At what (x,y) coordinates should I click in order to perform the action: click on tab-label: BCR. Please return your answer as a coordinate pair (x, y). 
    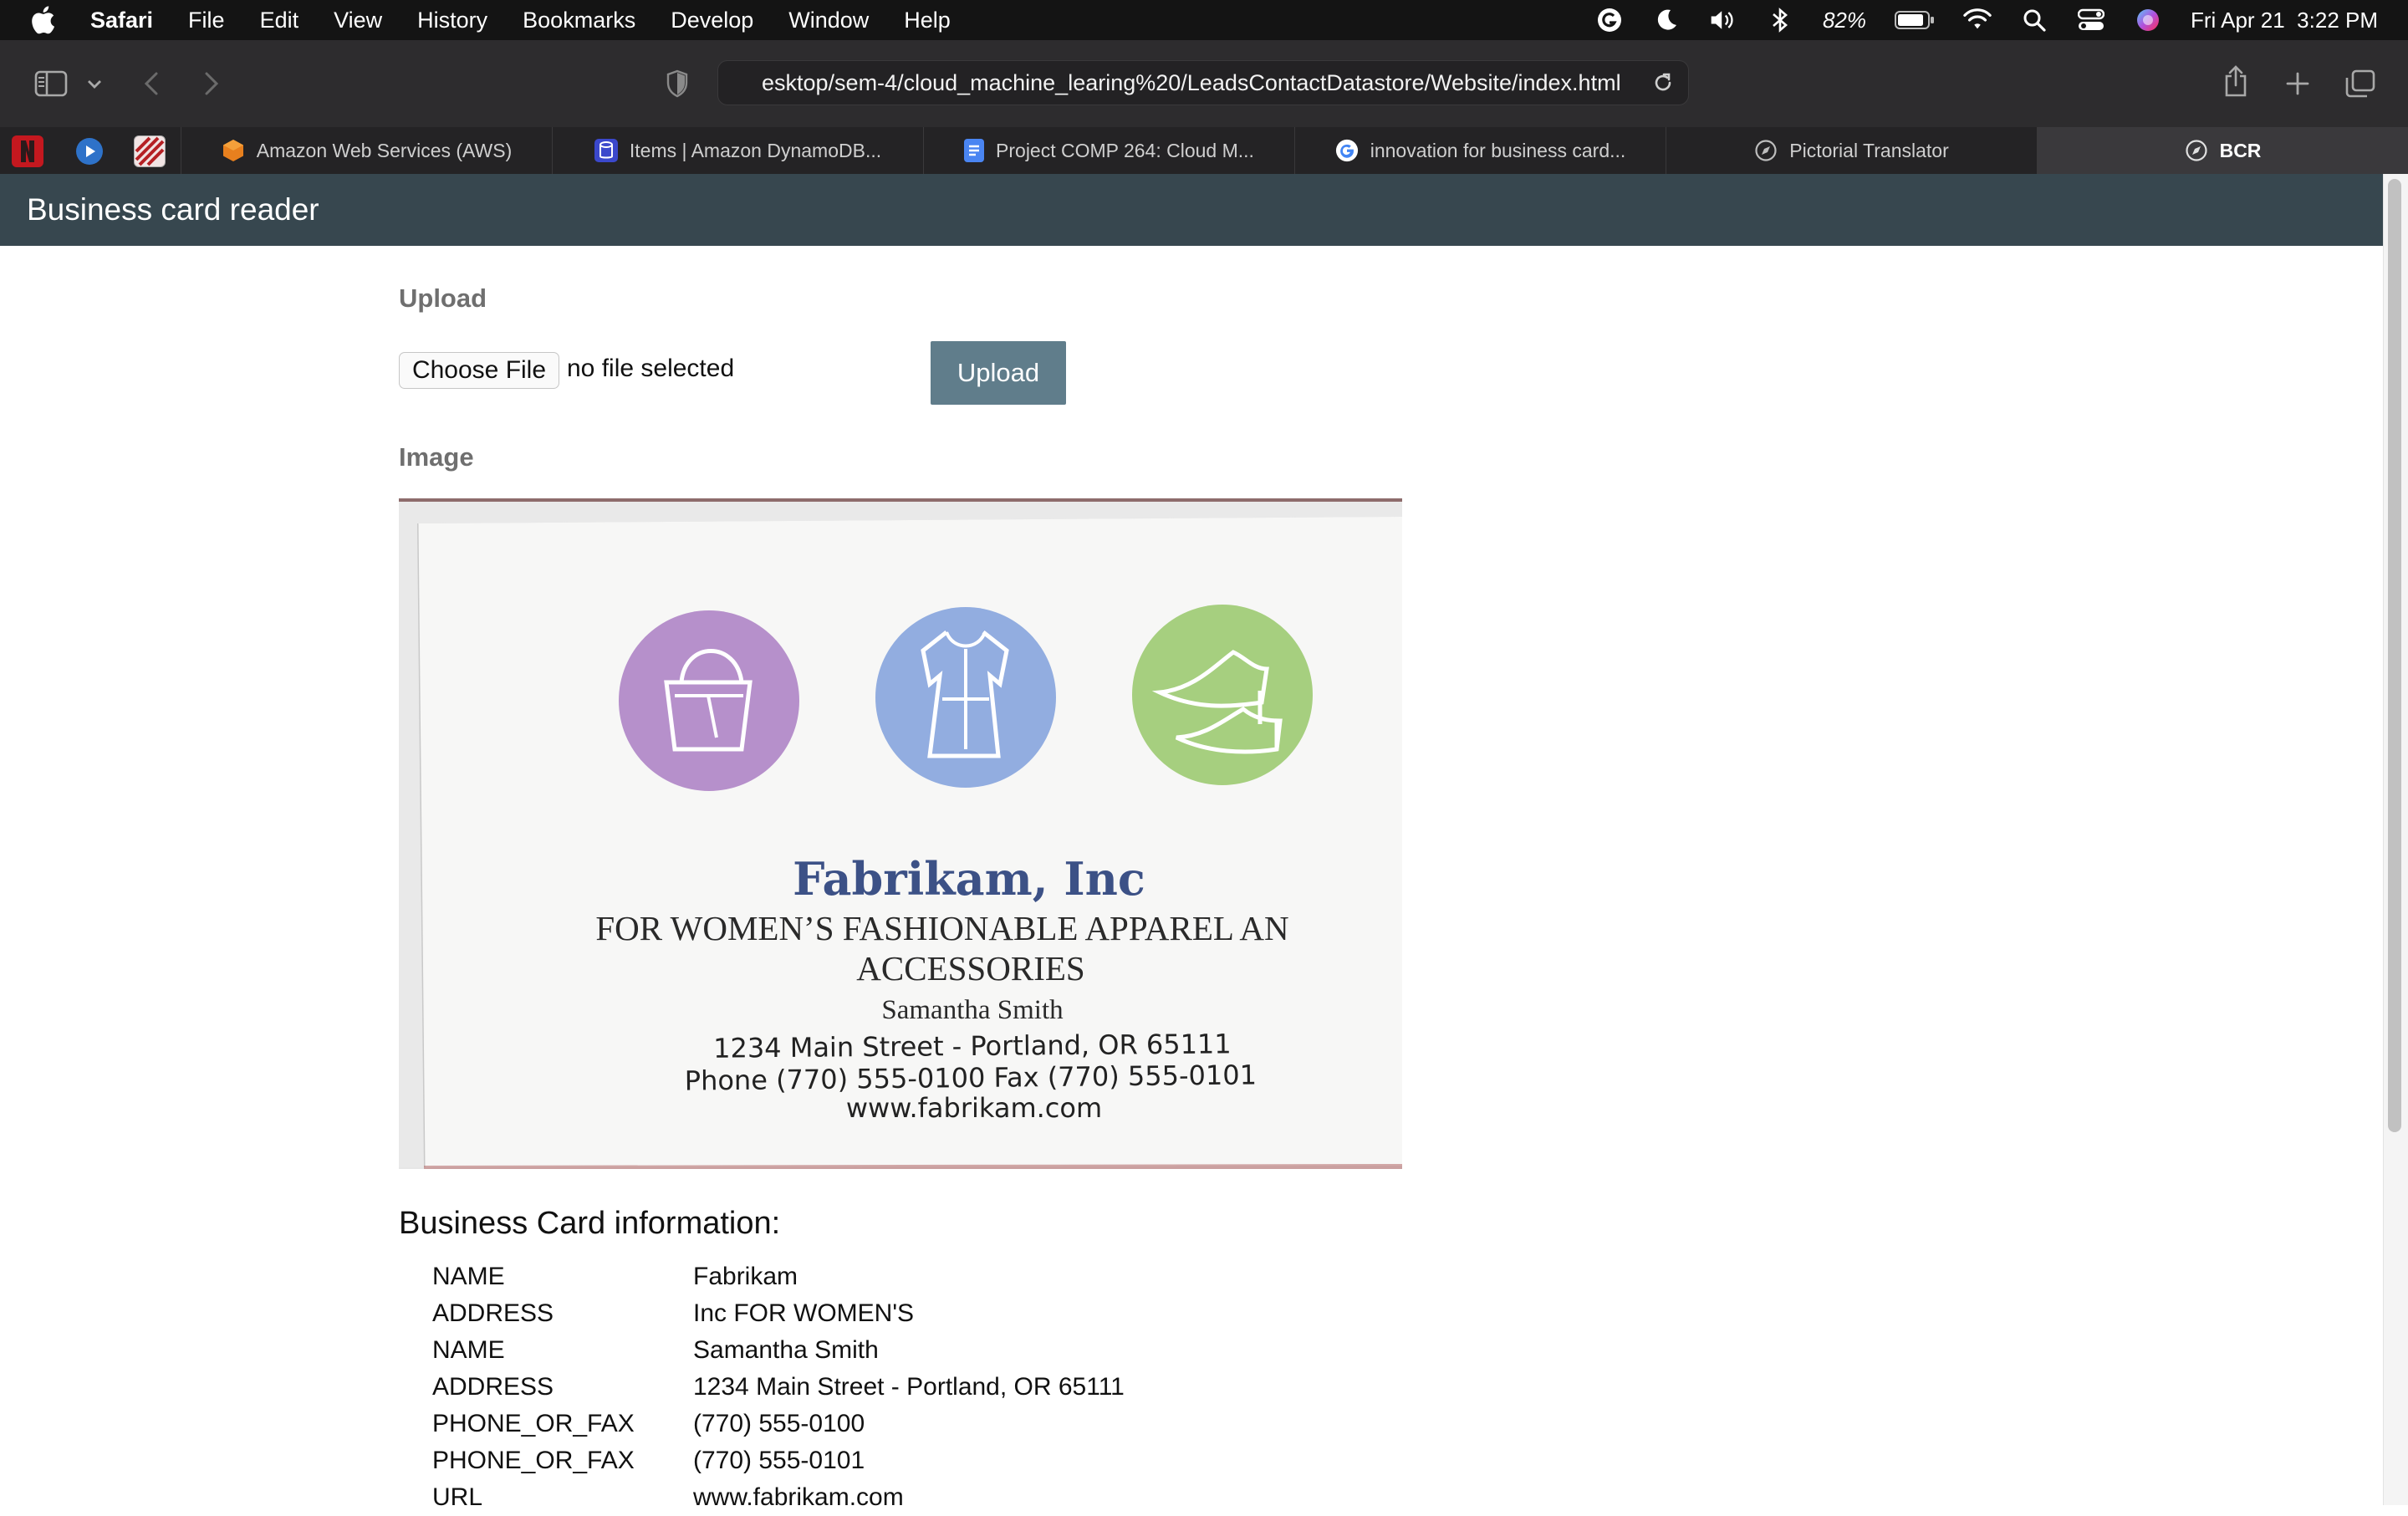
    Looking at the image, I should click on (2240, 150).